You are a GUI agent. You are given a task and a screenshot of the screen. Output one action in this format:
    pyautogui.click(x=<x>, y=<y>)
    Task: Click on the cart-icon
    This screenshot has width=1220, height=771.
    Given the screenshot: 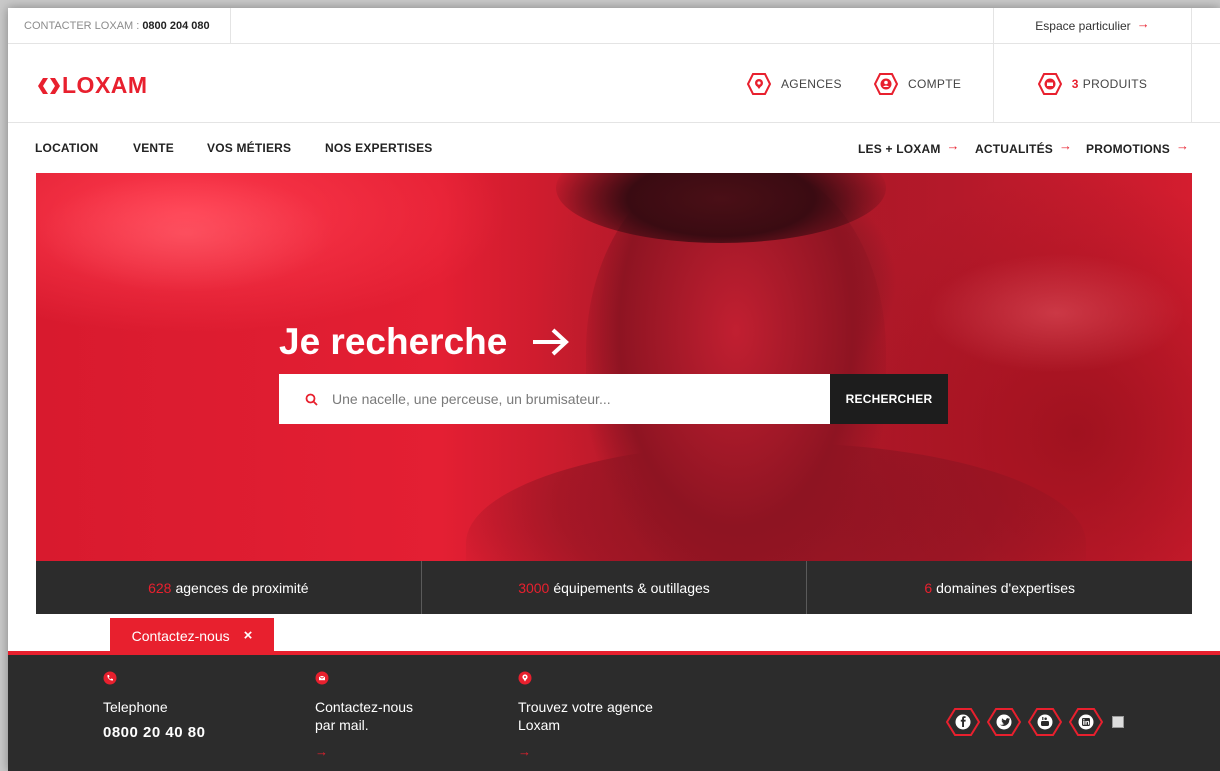 What is the action you would take?
    pyautogui.click(x=1049, y=83)
    